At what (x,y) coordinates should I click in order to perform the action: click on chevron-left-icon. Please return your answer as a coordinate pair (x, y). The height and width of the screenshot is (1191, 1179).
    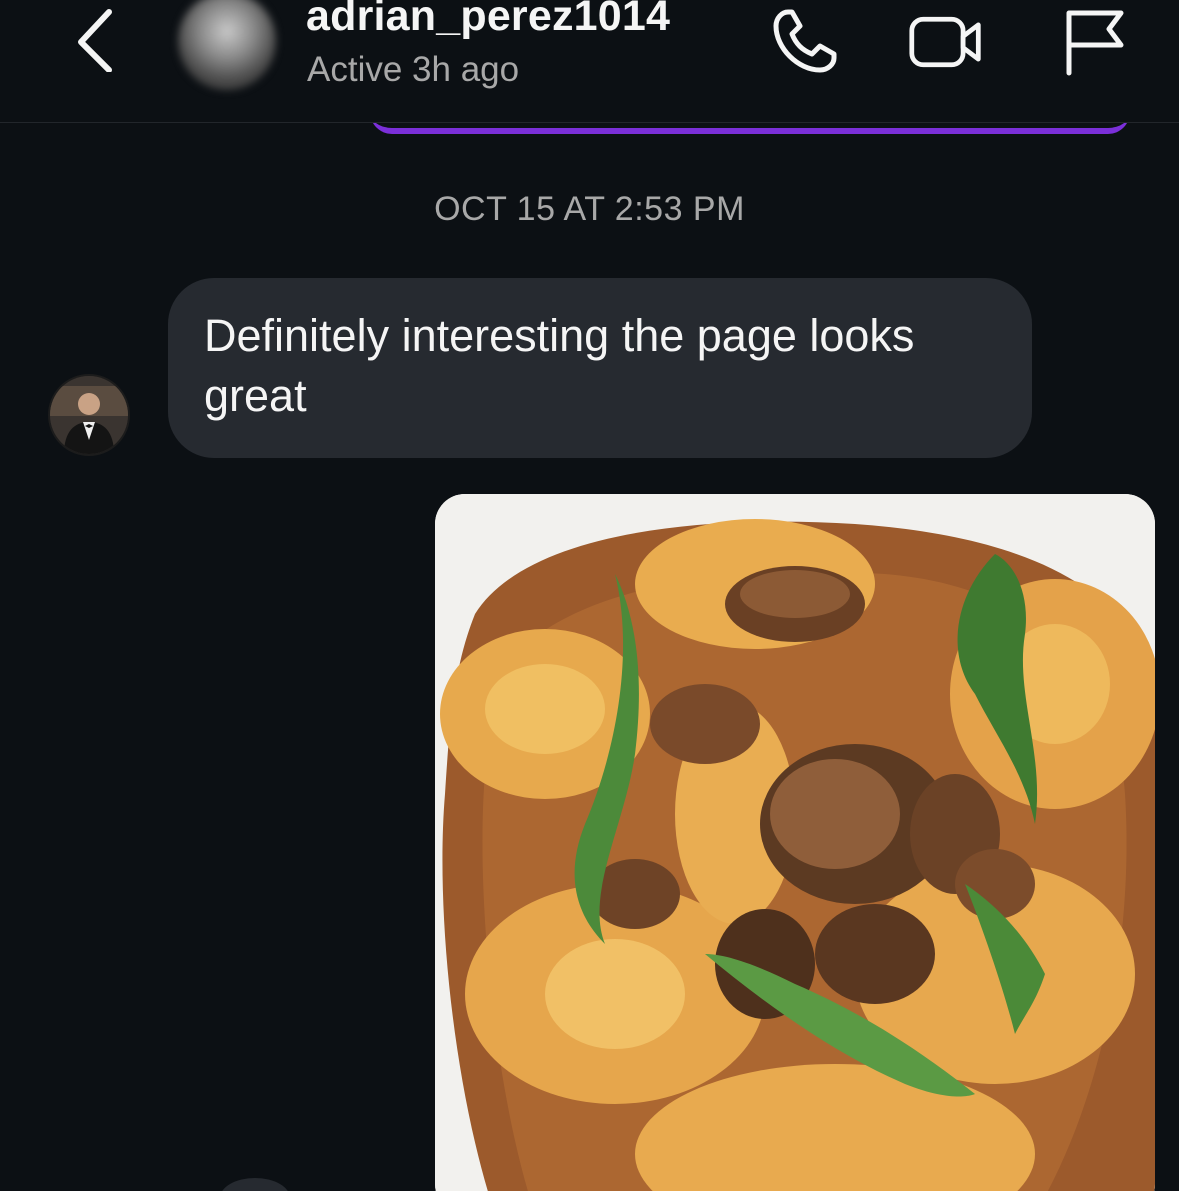
    Looking at the image, I should click on (95, 40).